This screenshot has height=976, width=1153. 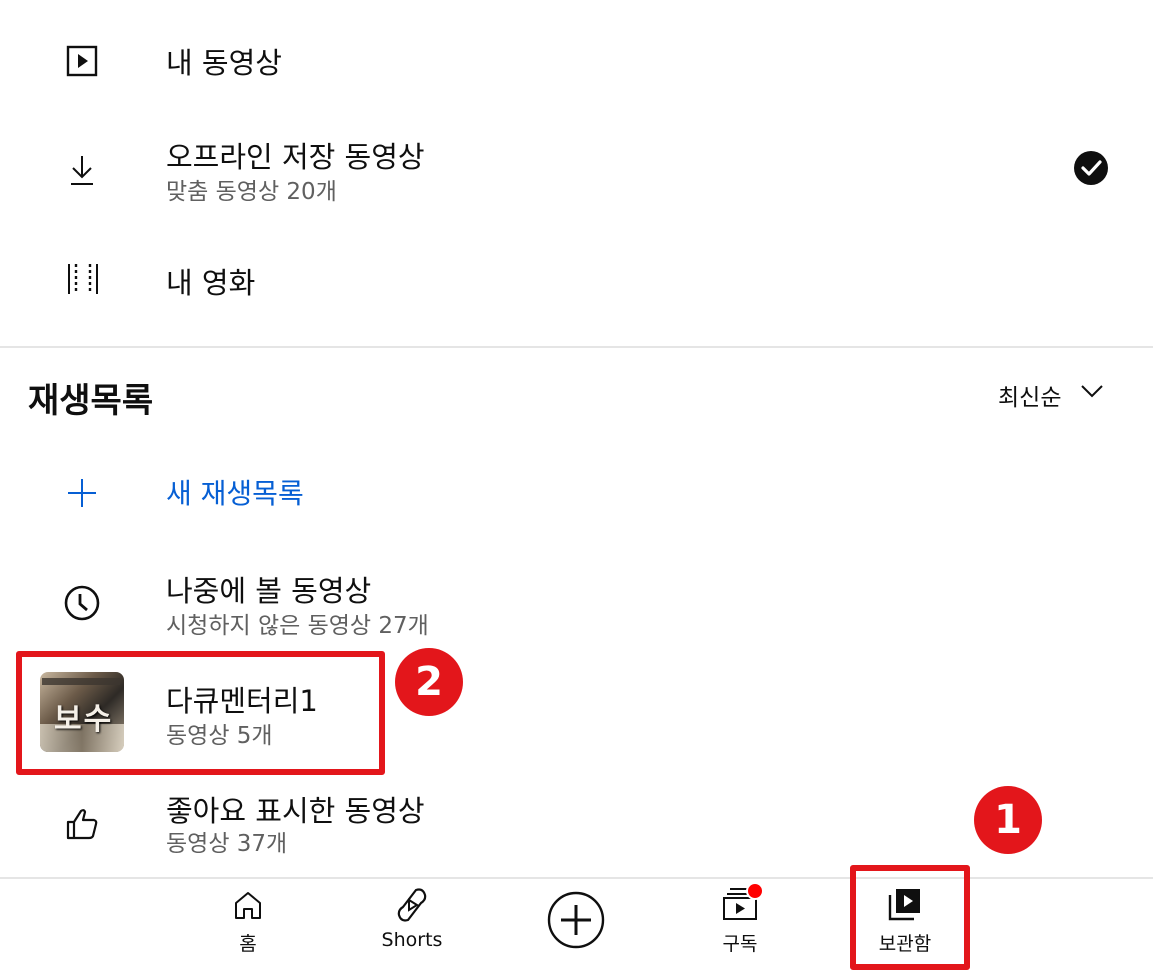 What do you see at coordinates (211, 283) in the screenshot?
I see `my-movies-title: 내 영화` at bounding box center [211, 283].